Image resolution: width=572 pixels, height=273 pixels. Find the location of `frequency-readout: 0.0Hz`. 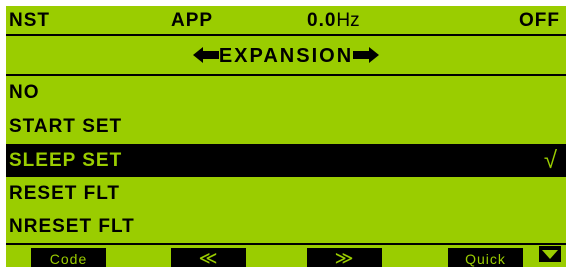

frequency-readout: 0.0Hz is located at coordinates (333, 21).